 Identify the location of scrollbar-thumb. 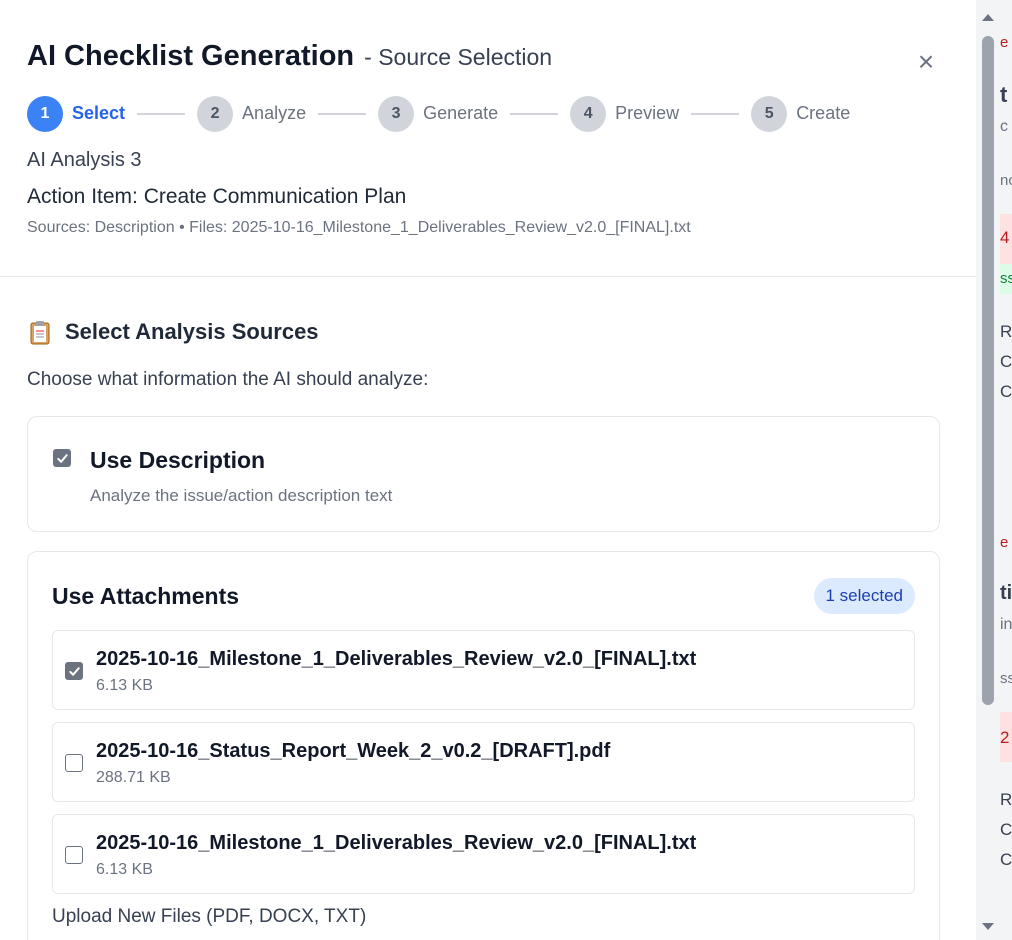
(988, 370).